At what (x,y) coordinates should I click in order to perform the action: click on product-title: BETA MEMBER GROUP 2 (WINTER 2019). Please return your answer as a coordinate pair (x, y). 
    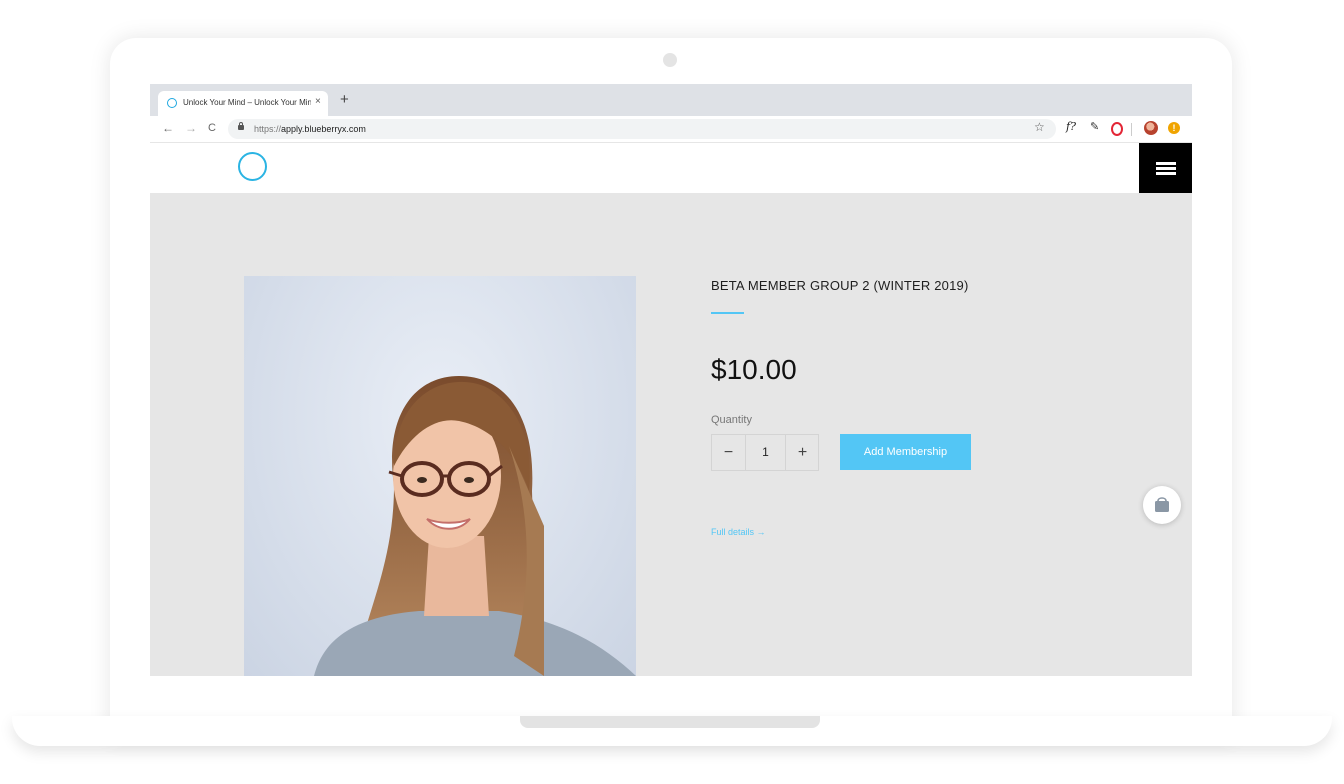
    Looking at the image, I should click on (840, 285).